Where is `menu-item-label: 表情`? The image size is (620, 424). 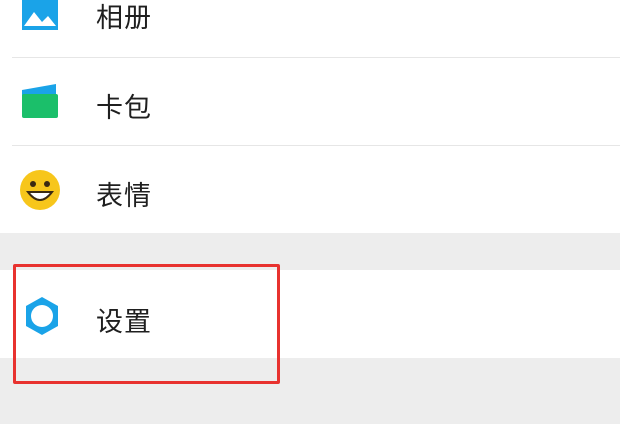 menu-item-label: 表情 is located at coordinates (124, 196).